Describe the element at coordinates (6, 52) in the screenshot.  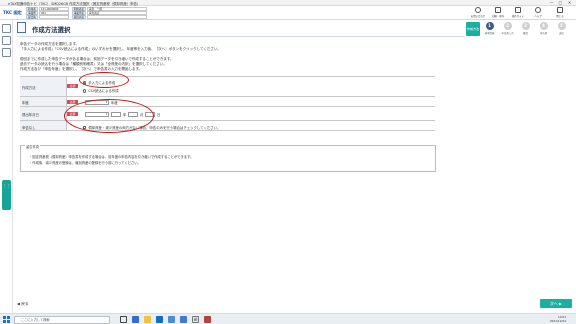
I see `list-icon` at that location.